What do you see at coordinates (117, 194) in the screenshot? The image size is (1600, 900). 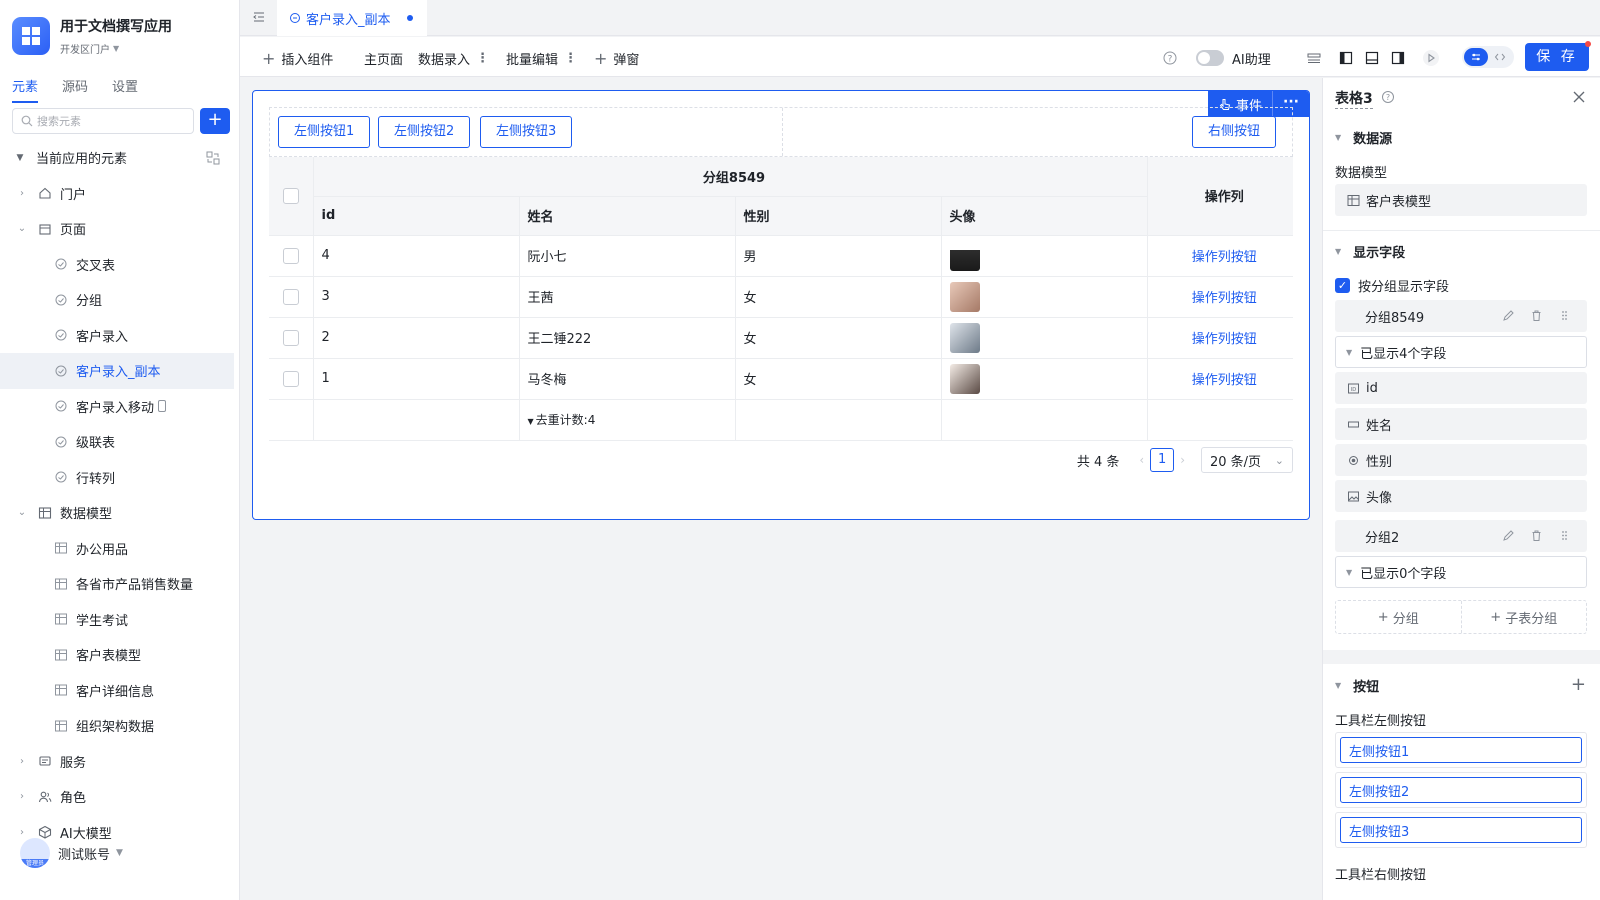 I see `tree-portal: › 门户` at bounding box center [117, 194].